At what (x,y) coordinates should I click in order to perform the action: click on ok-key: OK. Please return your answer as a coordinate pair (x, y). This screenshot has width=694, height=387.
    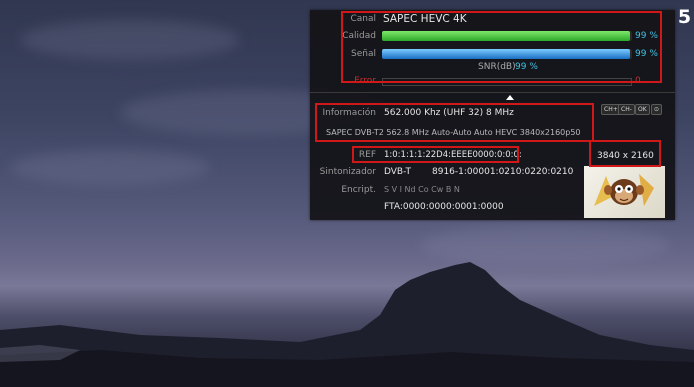
    Looking at the image, I should click on (642, 109).